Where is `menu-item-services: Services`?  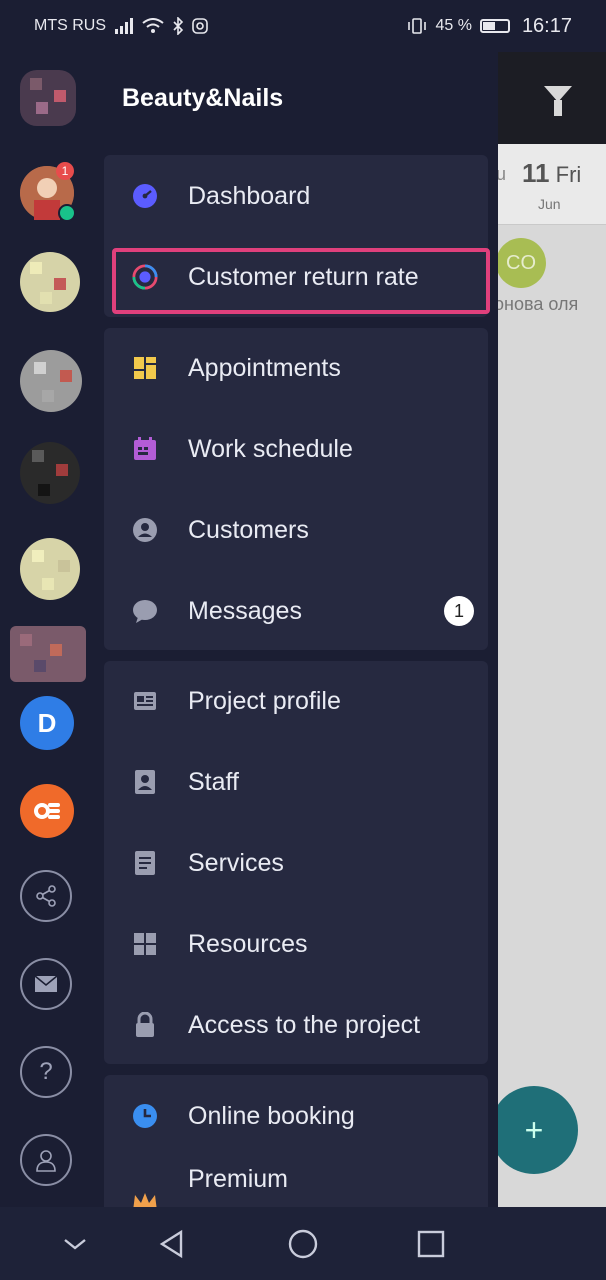 menu-item-services: Services is located at coordinates (296, 863).